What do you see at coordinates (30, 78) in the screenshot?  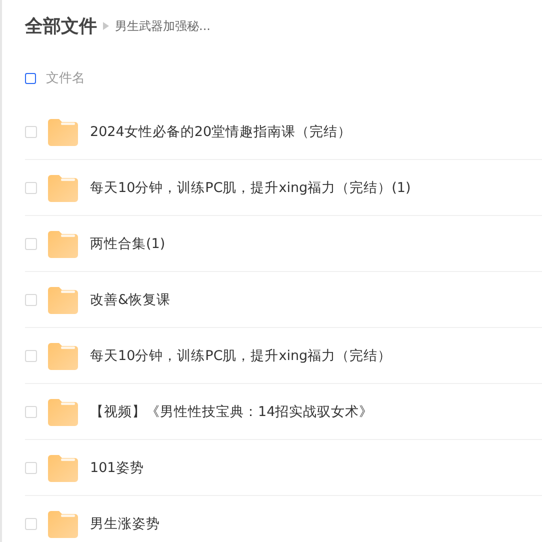 I see `select-all-checkbox` at bounding box center [30, 78].